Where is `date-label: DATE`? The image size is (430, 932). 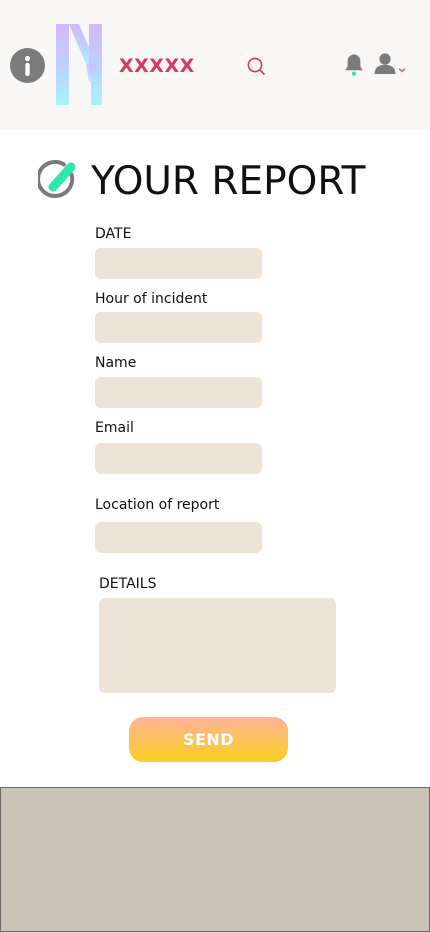 date-label: DATE is located at coordinates (113, 234).